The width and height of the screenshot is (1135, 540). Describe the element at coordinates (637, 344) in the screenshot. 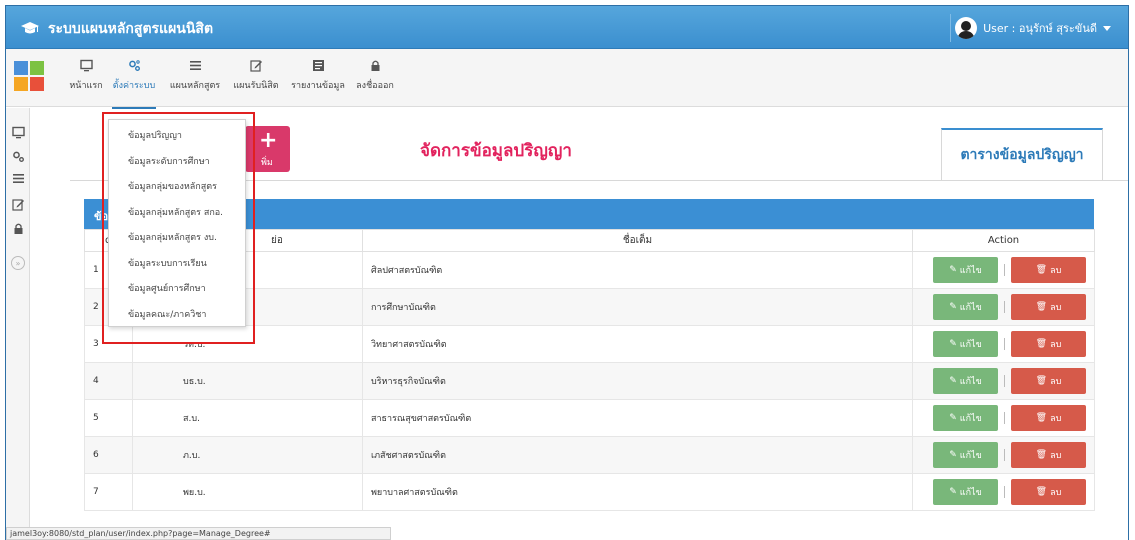

I see `cell-full: วิทยาศาสตรบัณฑิต` at that location.